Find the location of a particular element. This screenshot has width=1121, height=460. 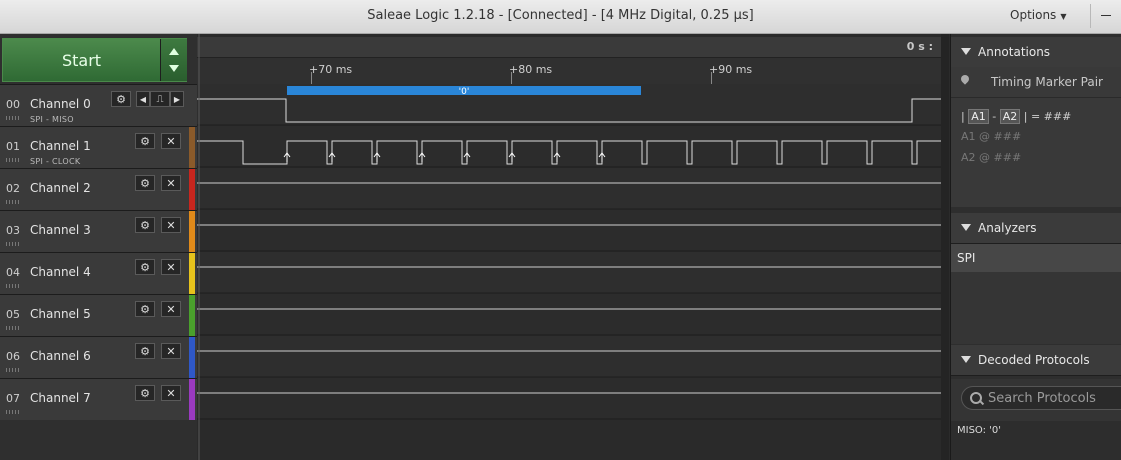

channel-name: Channel 4 is located at coordinates (60, 272).